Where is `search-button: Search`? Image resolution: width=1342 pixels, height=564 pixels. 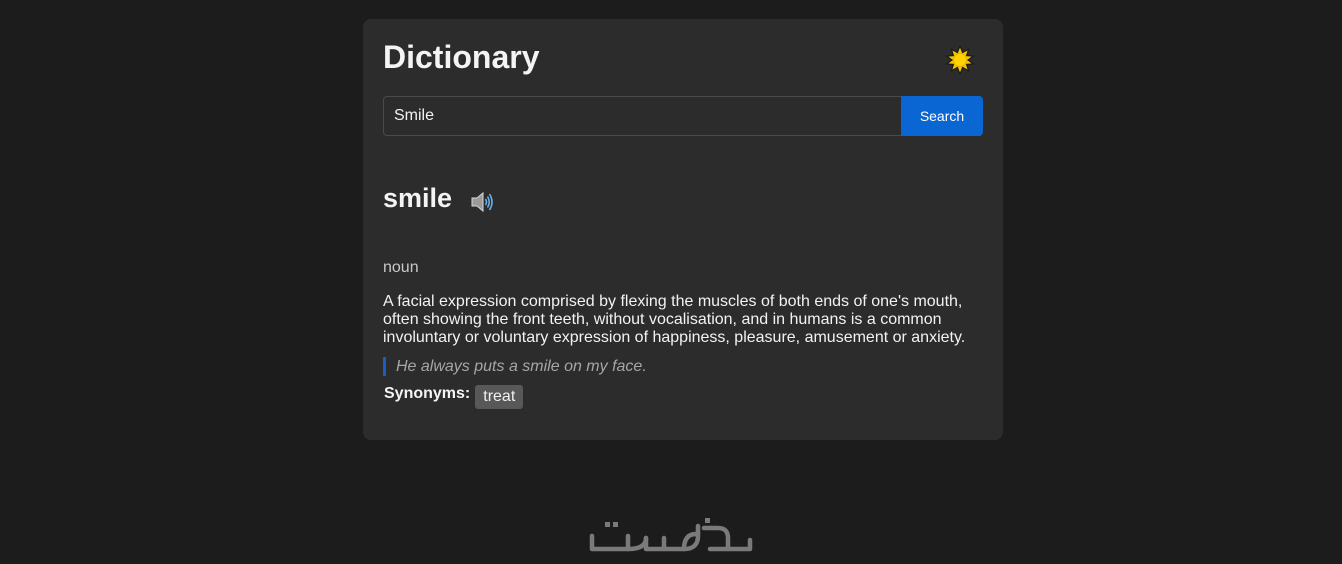 search-button: Search is located at coordinates (942, 116).